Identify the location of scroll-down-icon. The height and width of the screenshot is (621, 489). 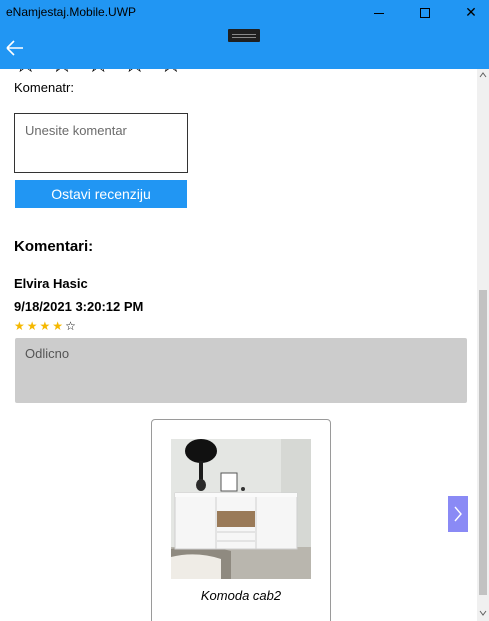
(483, 613).